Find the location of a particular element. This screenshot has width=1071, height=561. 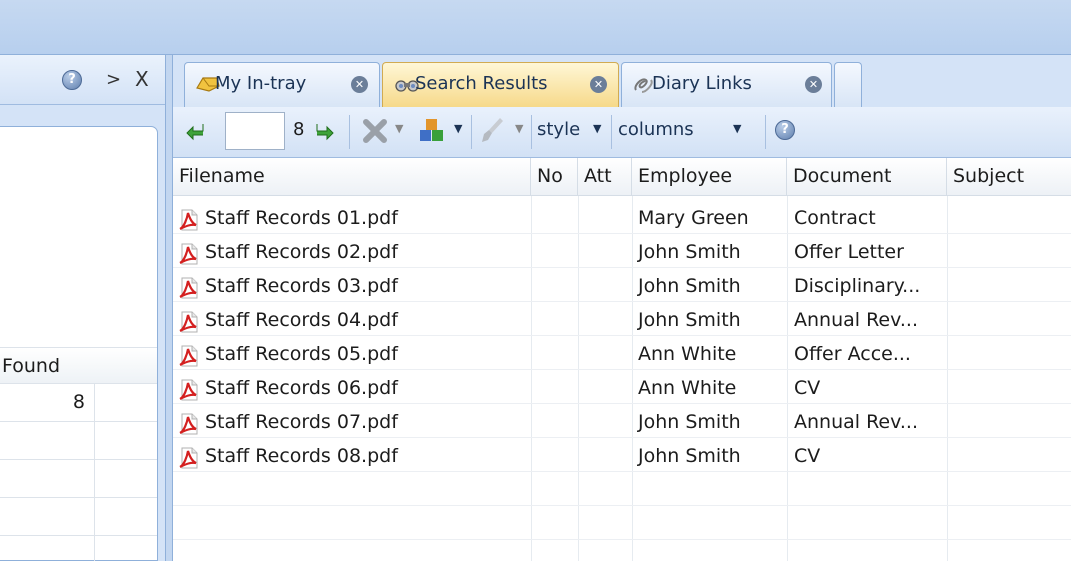

document-cell: Offer Letter is located at coordinates (849, 252).